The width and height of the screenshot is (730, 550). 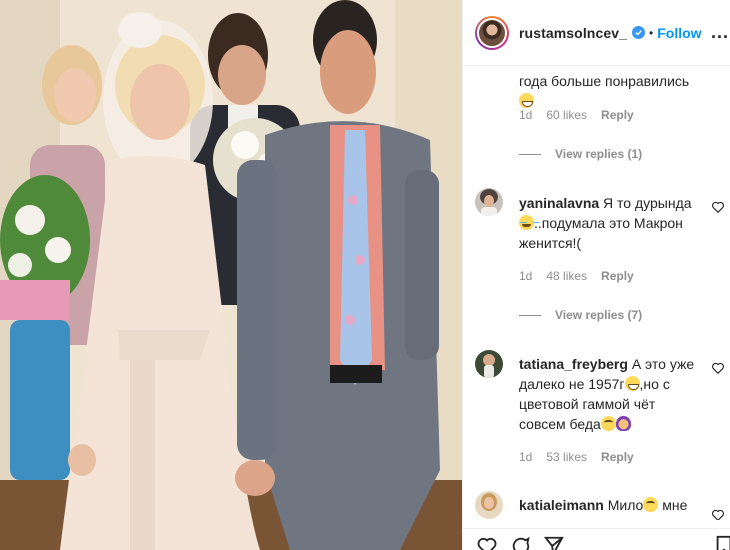 I want to click on tears-of-joy-emoji-icon, so click(x=526, y=222).